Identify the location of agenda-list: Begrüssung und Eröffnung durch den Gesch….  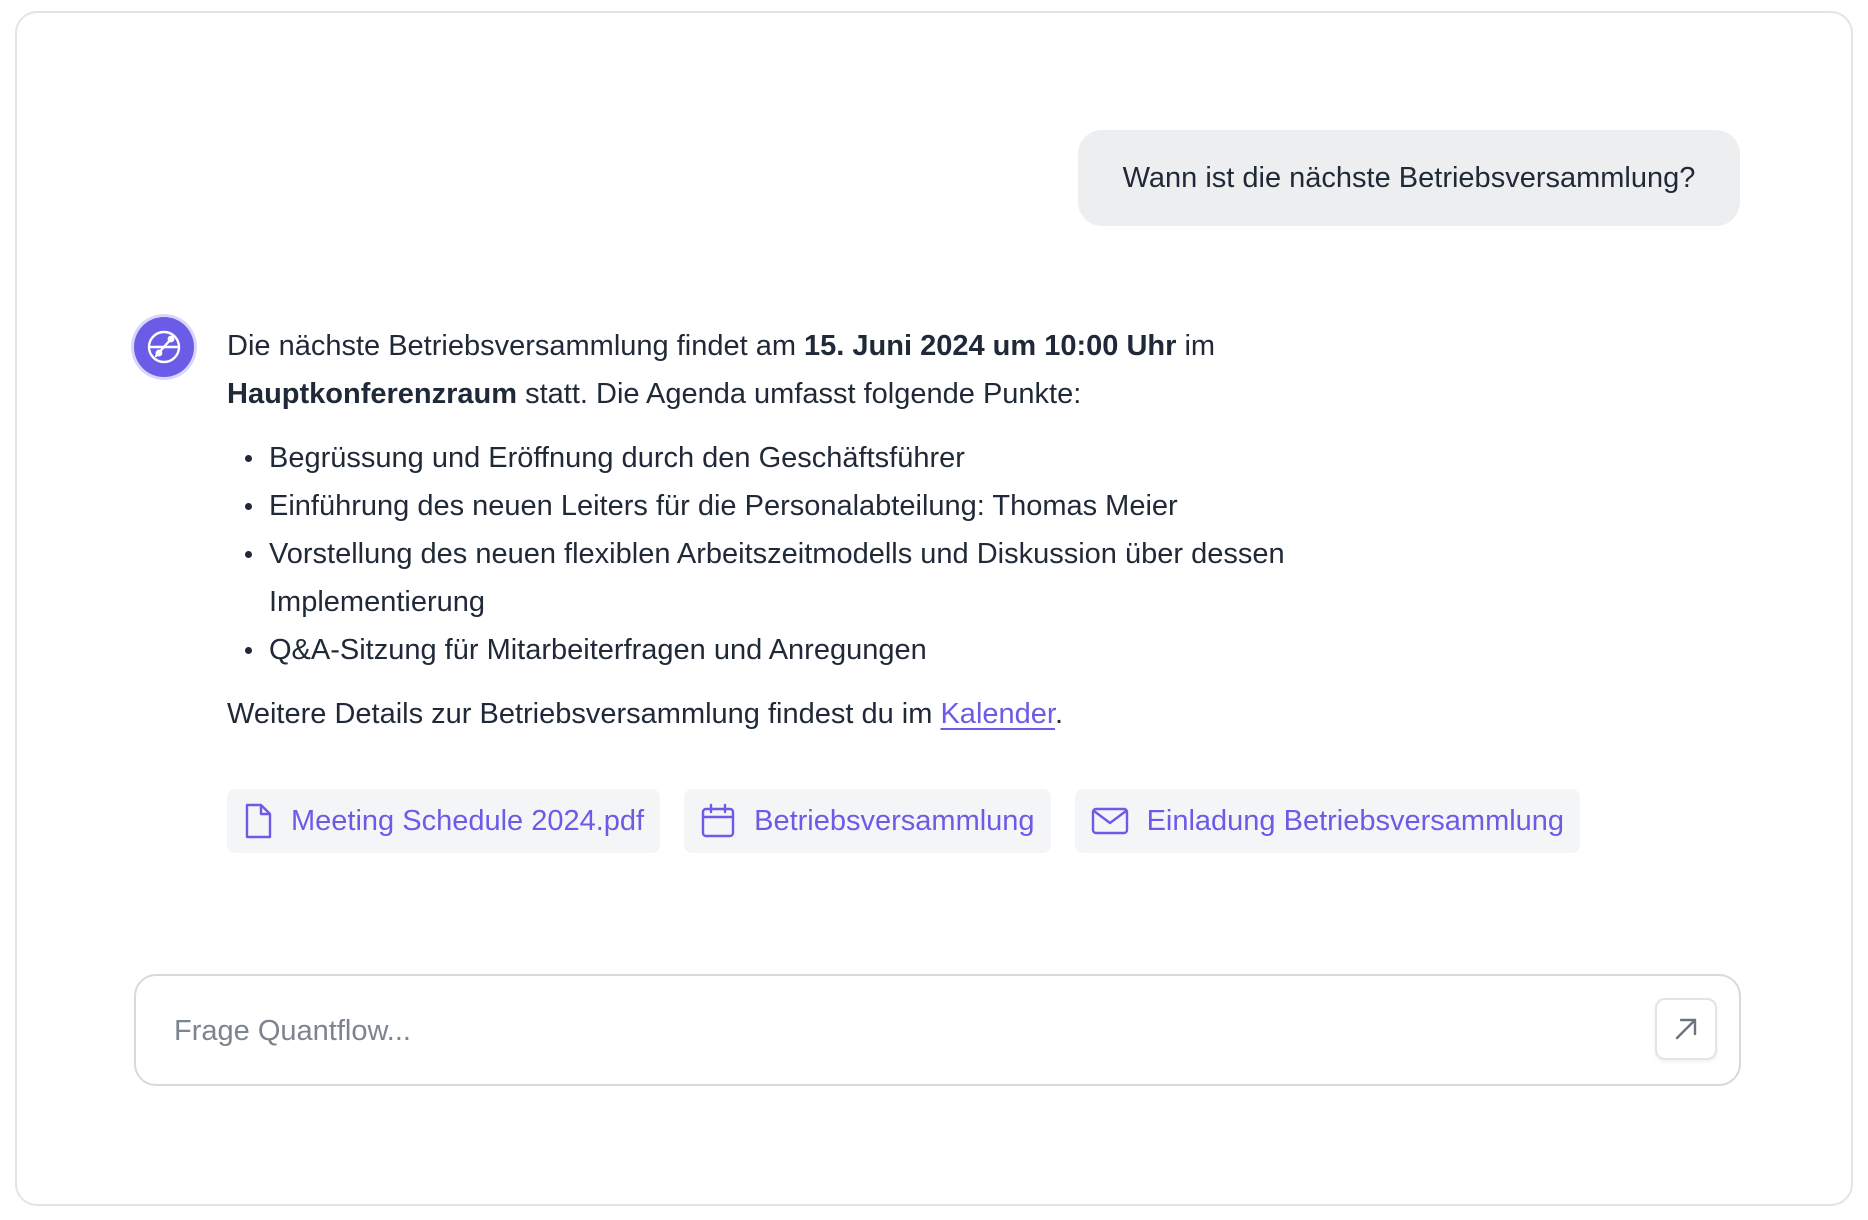
(902, 554).